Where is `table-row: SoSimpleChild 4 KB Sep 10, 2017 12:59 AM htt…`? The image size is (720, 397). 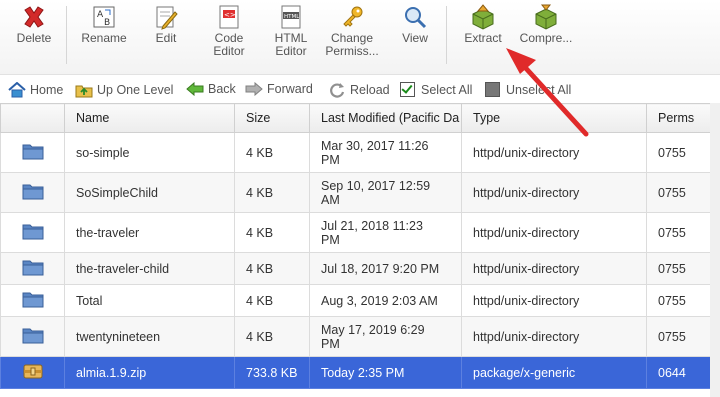
table-row: SoSimpleChild 4 KB Sep 10, 2017 12:59 AM htt… is located at coordinates (355, 192).